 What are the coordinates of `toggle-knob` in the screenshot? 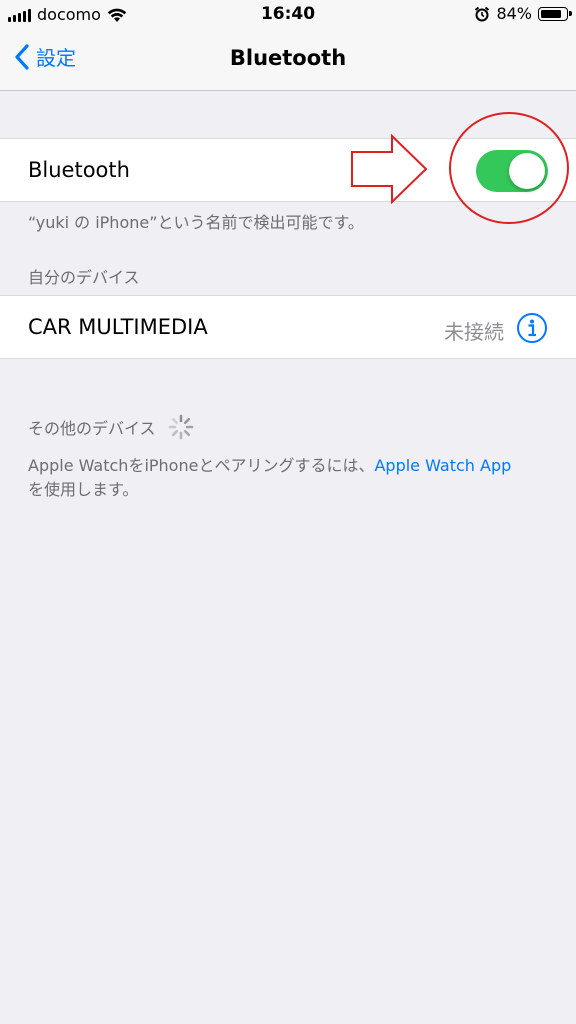 It's located at (527, 171).